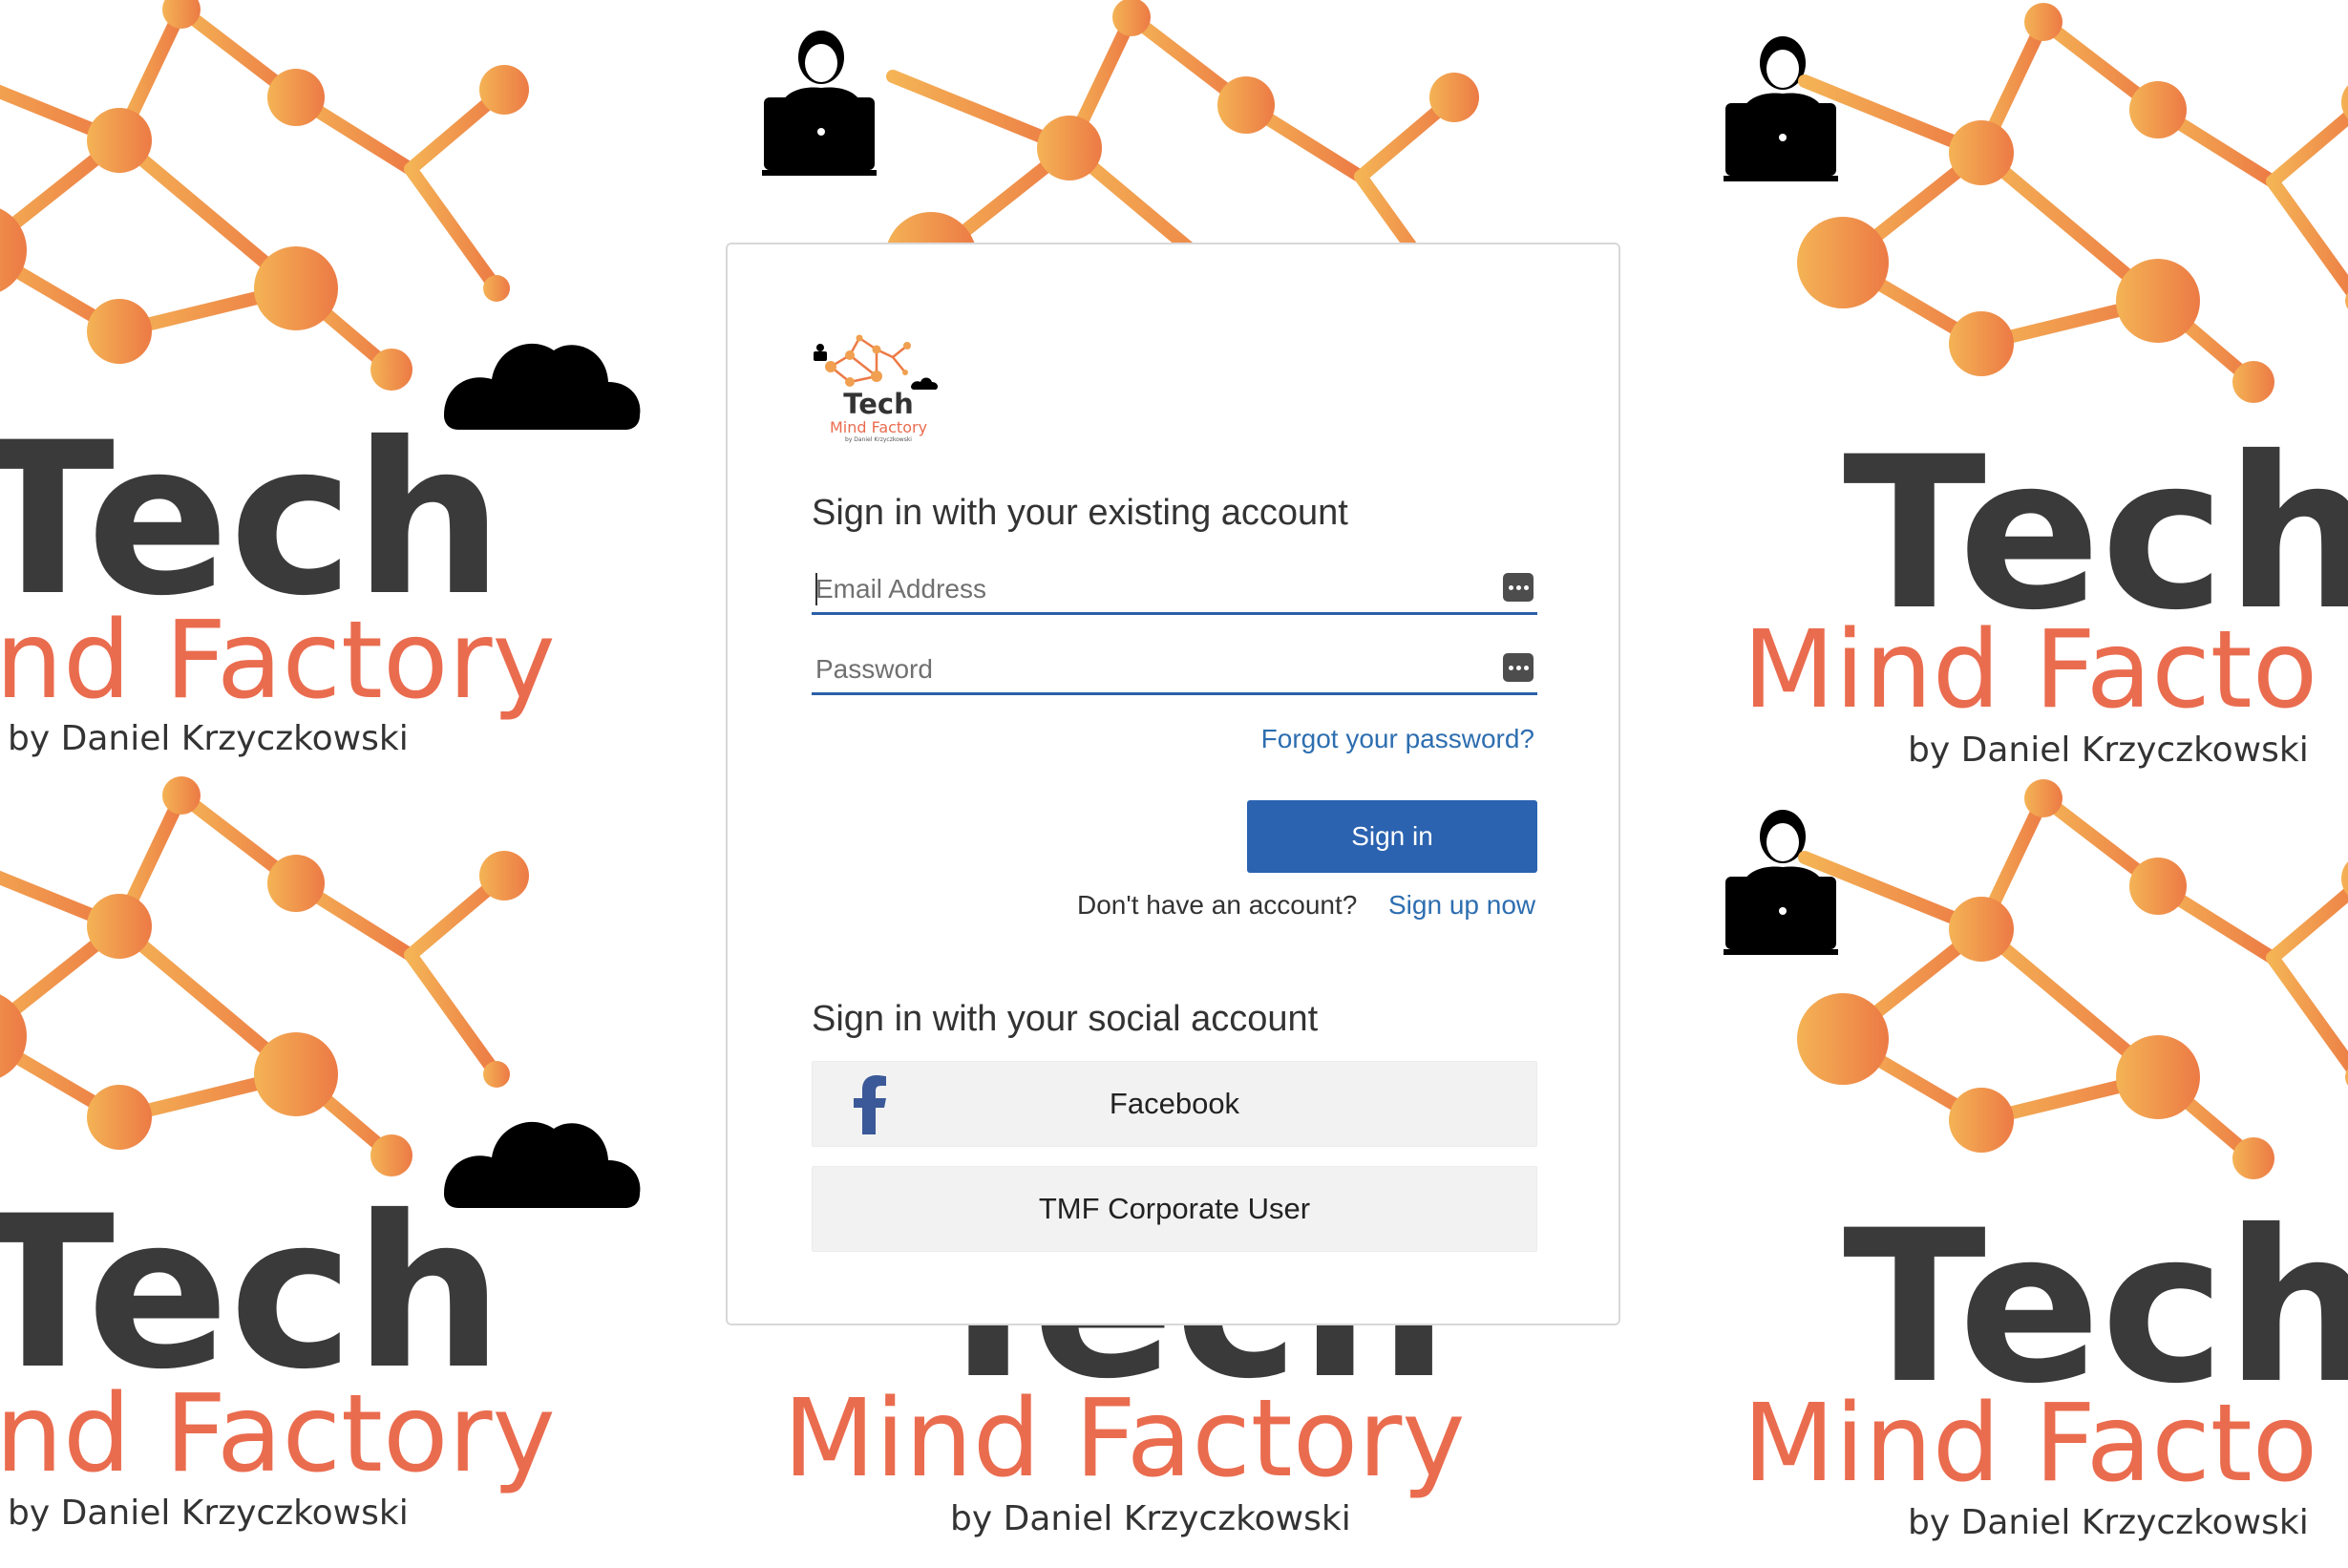 The width and height of the screenshot is (2348, 1568). What do you see at coordinates (1080, 513) in the screenshot?
I see `local-signin-heading: Sign in with your existing account` at bounding box center [1080, 513].